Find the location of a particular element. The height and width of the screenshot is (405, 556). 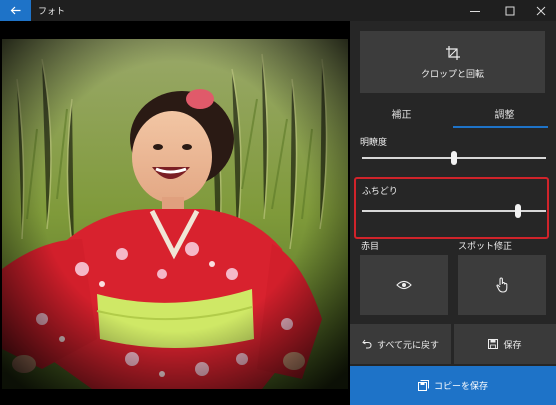

save-copy-label: コピーを保存 is located at coordinates (460, 387).